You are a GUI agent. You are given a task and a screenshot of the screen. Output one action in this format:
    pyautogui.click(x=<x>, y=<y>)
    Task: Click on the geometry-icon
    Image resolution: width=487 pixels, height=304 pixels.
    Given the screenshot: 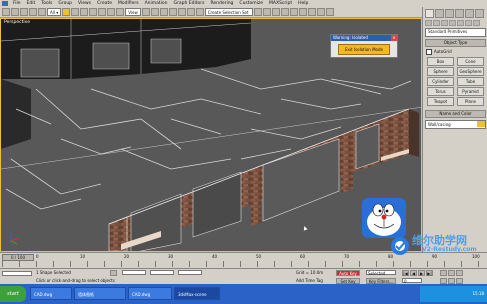 What is the action you would take?
    pyautogui.click(x=428, y=23)
    